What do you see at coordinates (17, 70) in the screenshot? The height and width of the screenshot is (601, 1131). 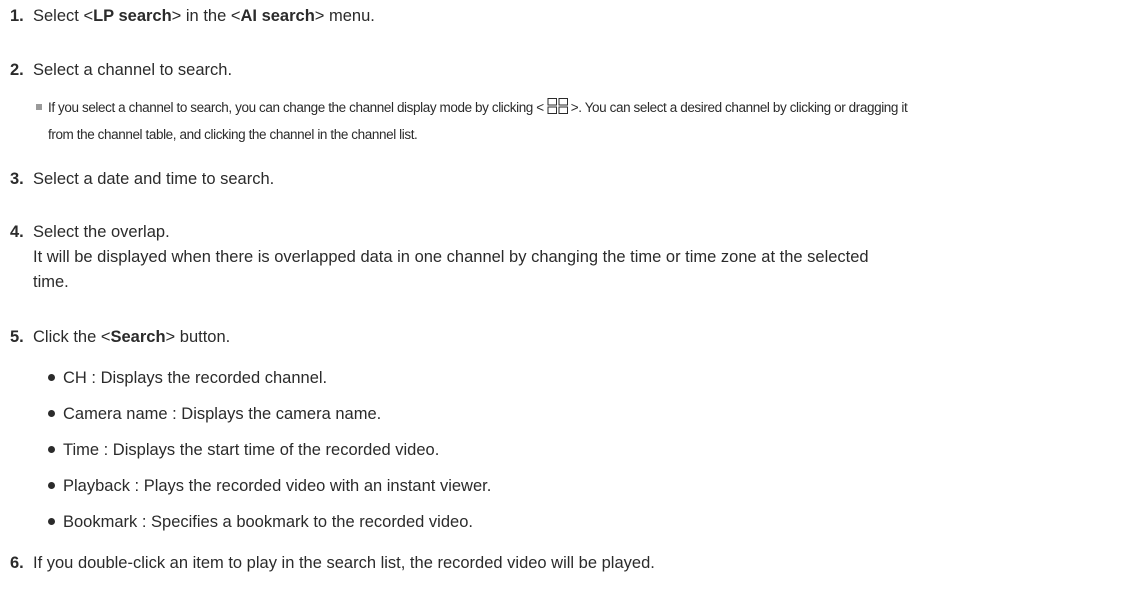 I see `step-number: 2.` at bounding box center [17, 70].